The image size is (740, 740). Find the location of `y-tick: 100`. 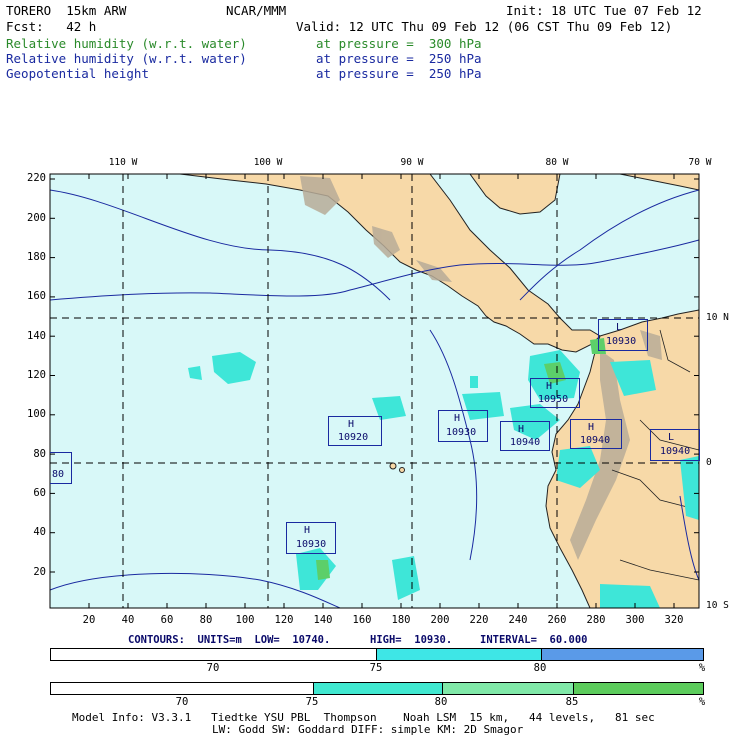

y-tick: 100 is located at coordinates (36, 414).